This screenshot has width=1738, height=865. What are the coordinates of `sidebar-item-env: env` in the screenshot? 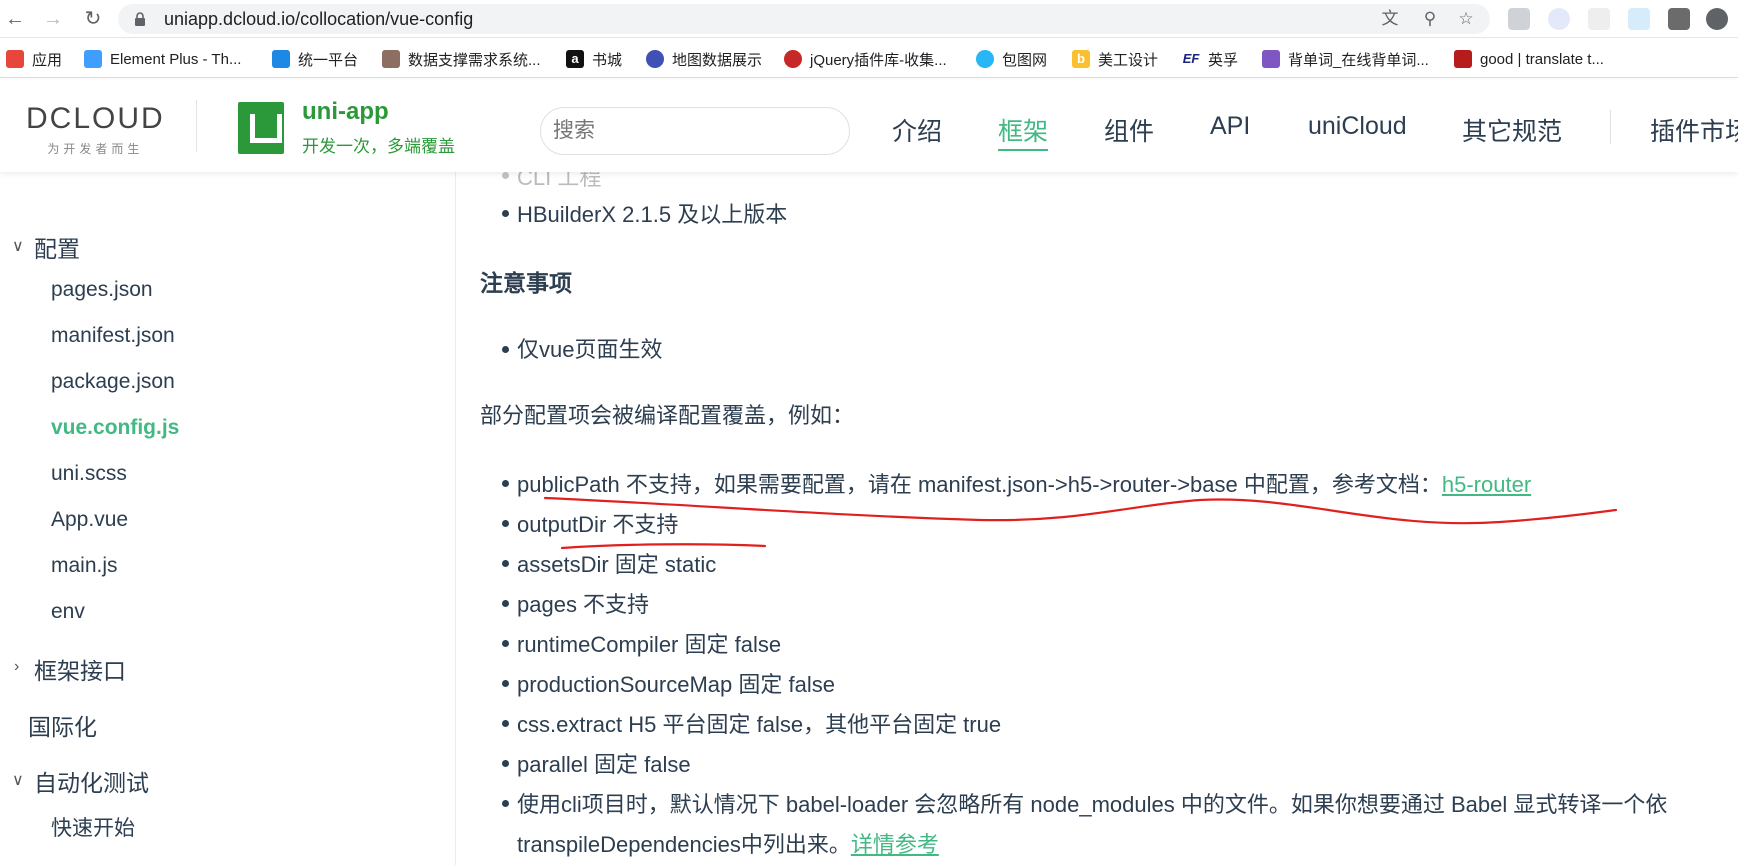 It's located at (68, 612).